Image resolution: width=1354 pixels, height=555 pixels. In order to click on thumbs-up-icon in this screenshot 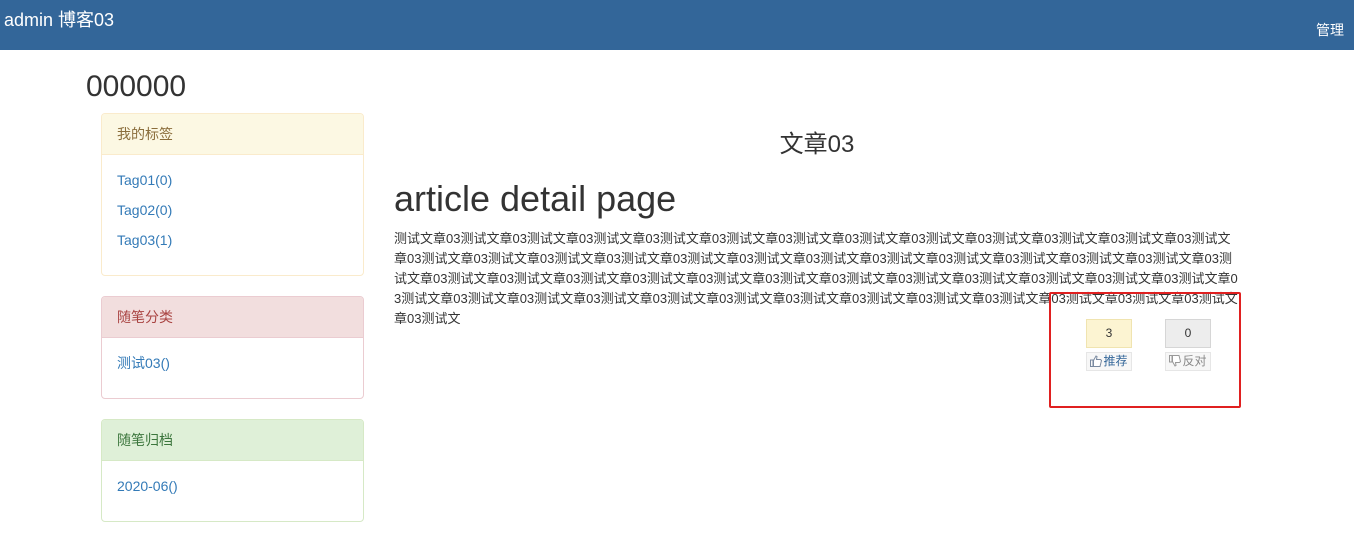, I will do `click(1096, 361)`.